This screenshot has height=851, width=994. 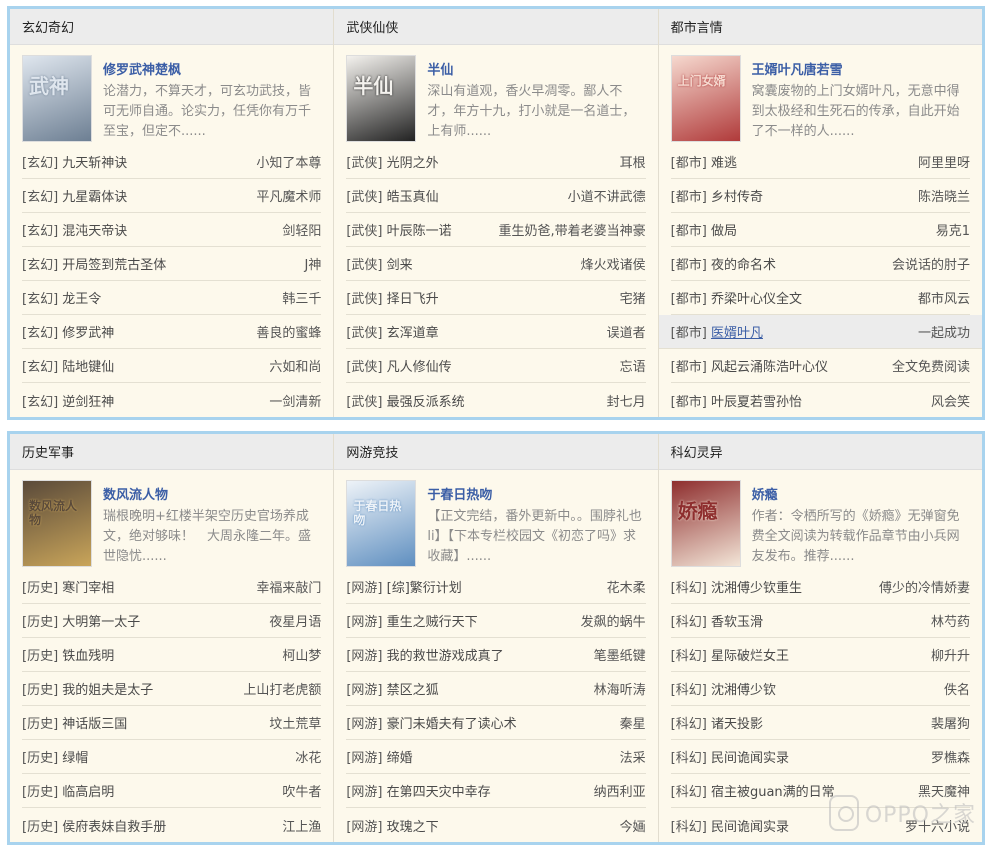 I want to click on book-title-link: 择日飞升, so click(x=413, y=299).